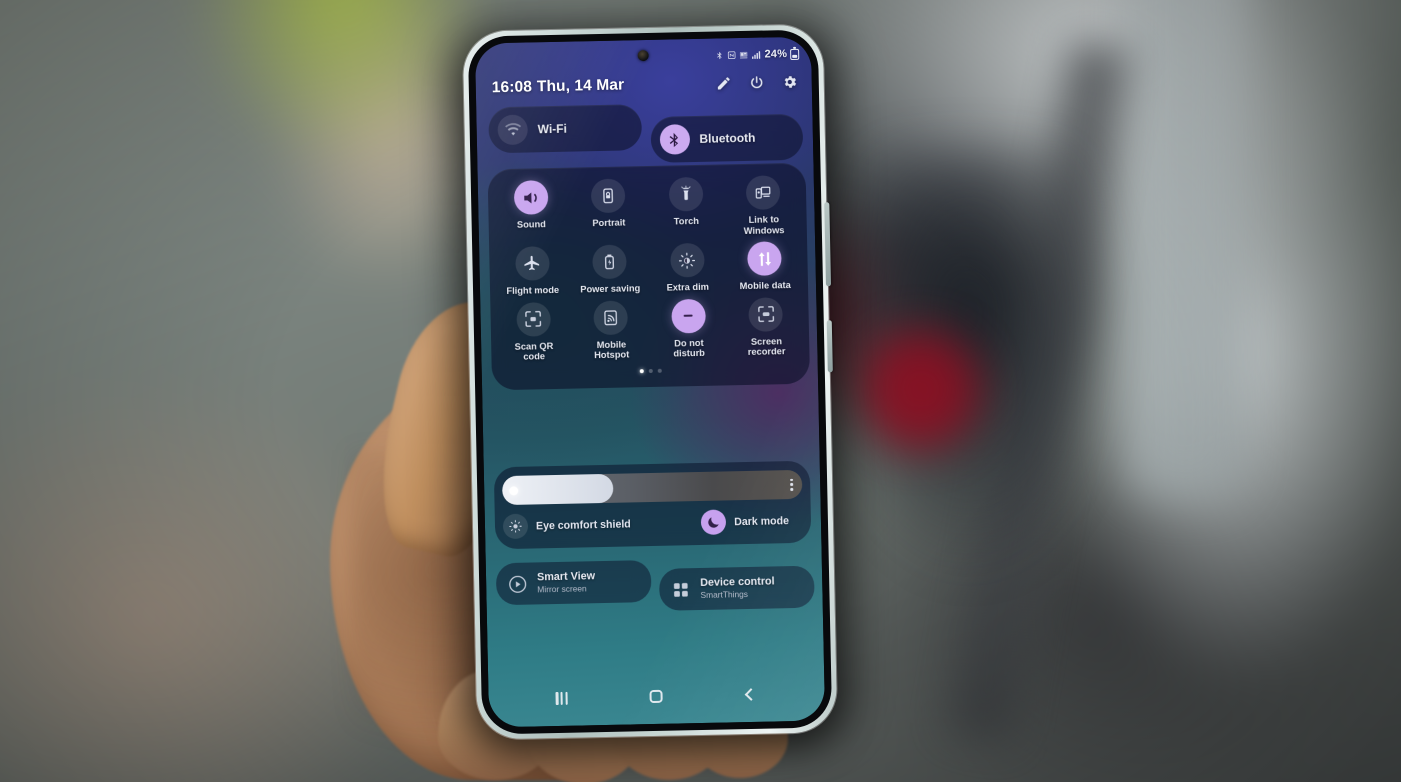 The image size is (1401, 782). Describe the element at coordinates (763, 192) in the screenshot. I see `link-windows-icon` at that location.